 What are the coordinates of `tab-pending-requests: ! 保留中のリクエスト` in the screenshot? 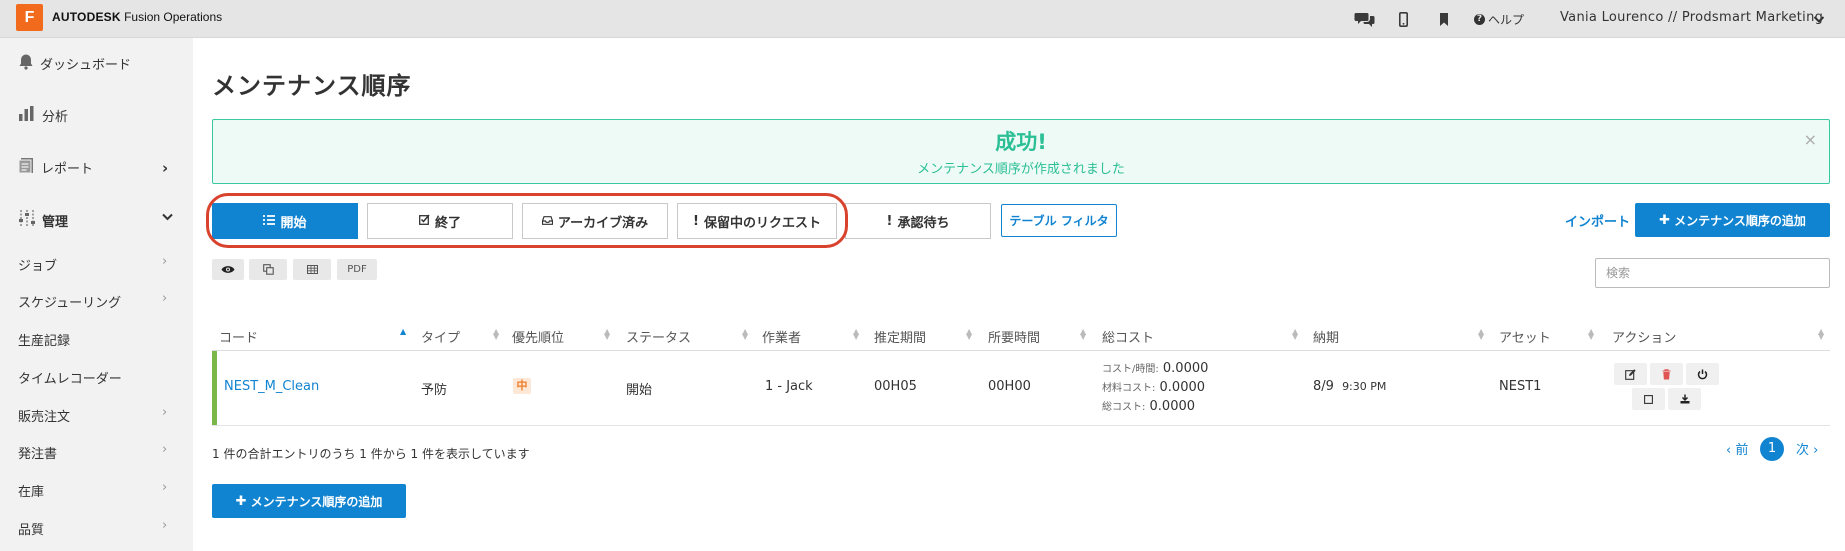 It's located at (757, 221).